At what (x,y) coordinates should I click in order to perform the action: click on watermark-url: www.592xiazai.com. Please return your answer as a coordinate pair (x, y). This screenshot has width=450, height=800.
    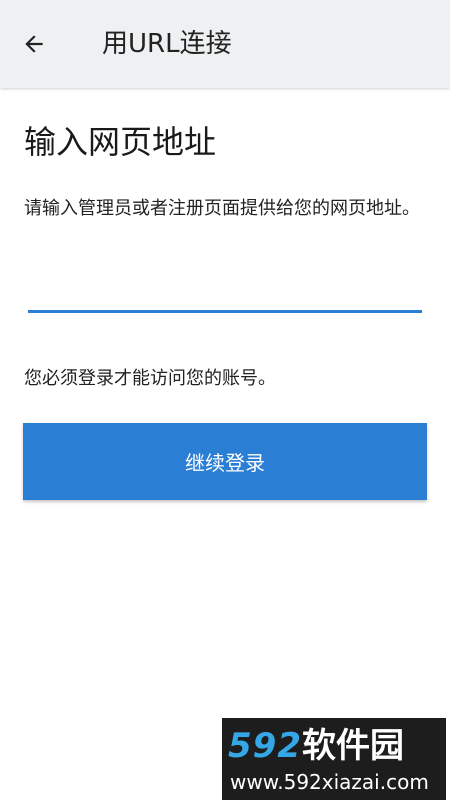
    Looking at the image, I should click on (329, 782).